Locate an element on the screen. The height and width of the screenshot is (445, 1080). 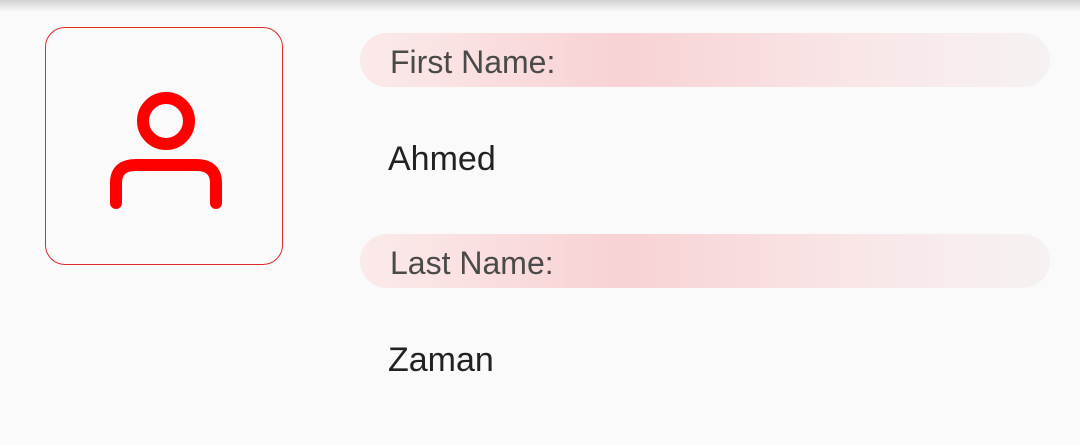
profile-avatar is located at coordinates (164, 146).